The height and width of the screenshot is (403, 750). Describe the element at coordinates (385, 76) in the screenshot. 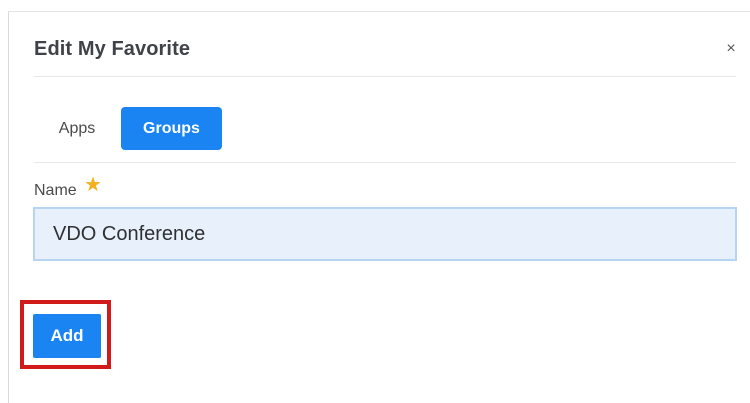

I see `header-divider` at that location.